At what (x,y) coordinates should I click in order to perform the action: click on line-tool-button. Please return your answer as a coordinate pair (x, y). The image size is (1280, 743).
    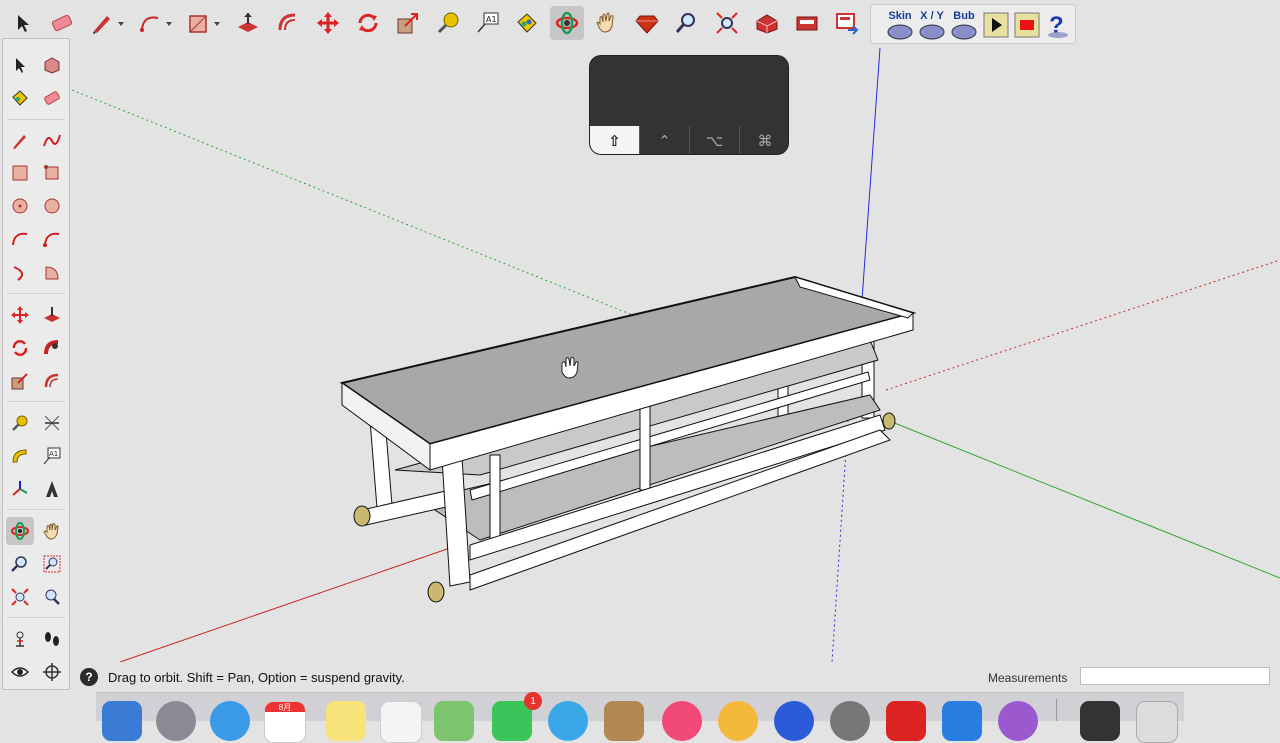
    Looking at the image, I should click on (108, 23).